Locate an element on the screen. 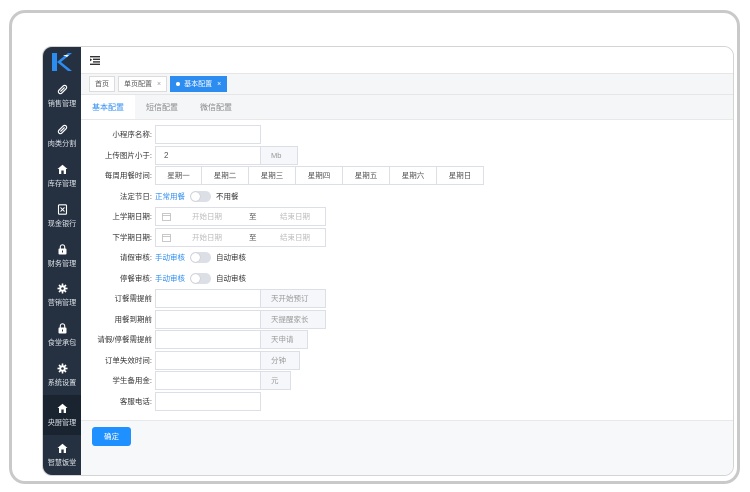 This screenshot has height=492, width=750. sidebar-item-label: 库存管理 is located at coordinates (62, 183).